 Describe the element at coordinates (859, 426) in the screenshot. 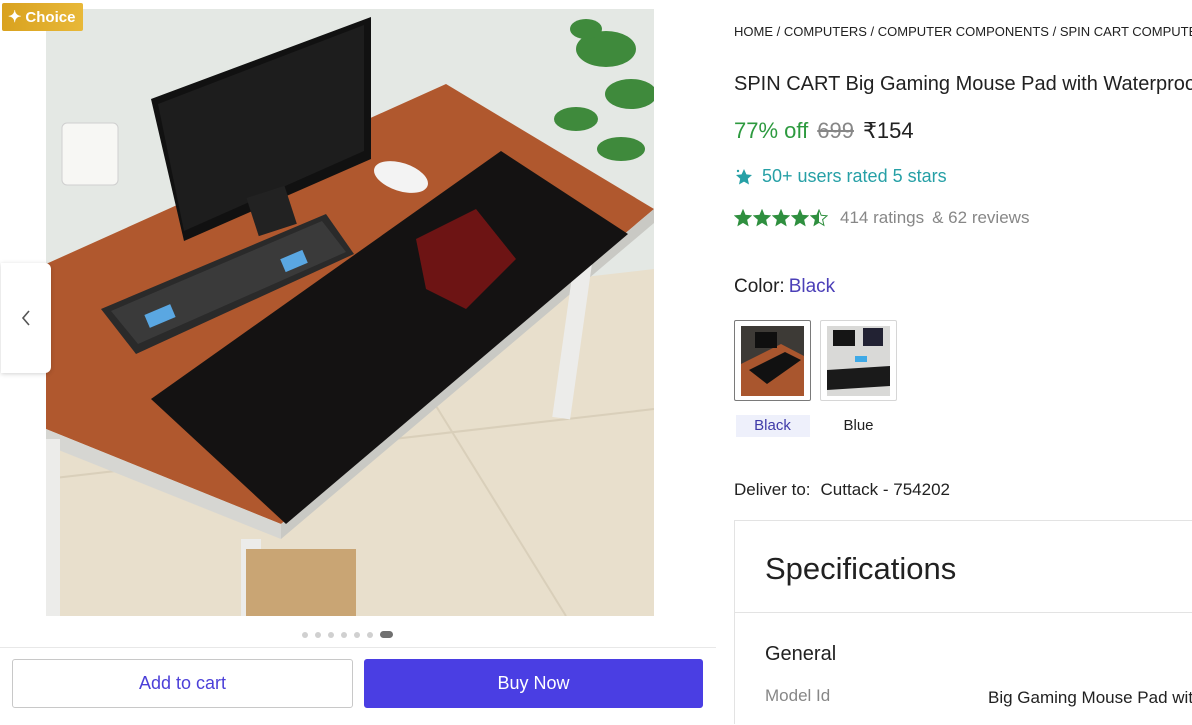

I see `swatch-blue-label: Blue` at that location.